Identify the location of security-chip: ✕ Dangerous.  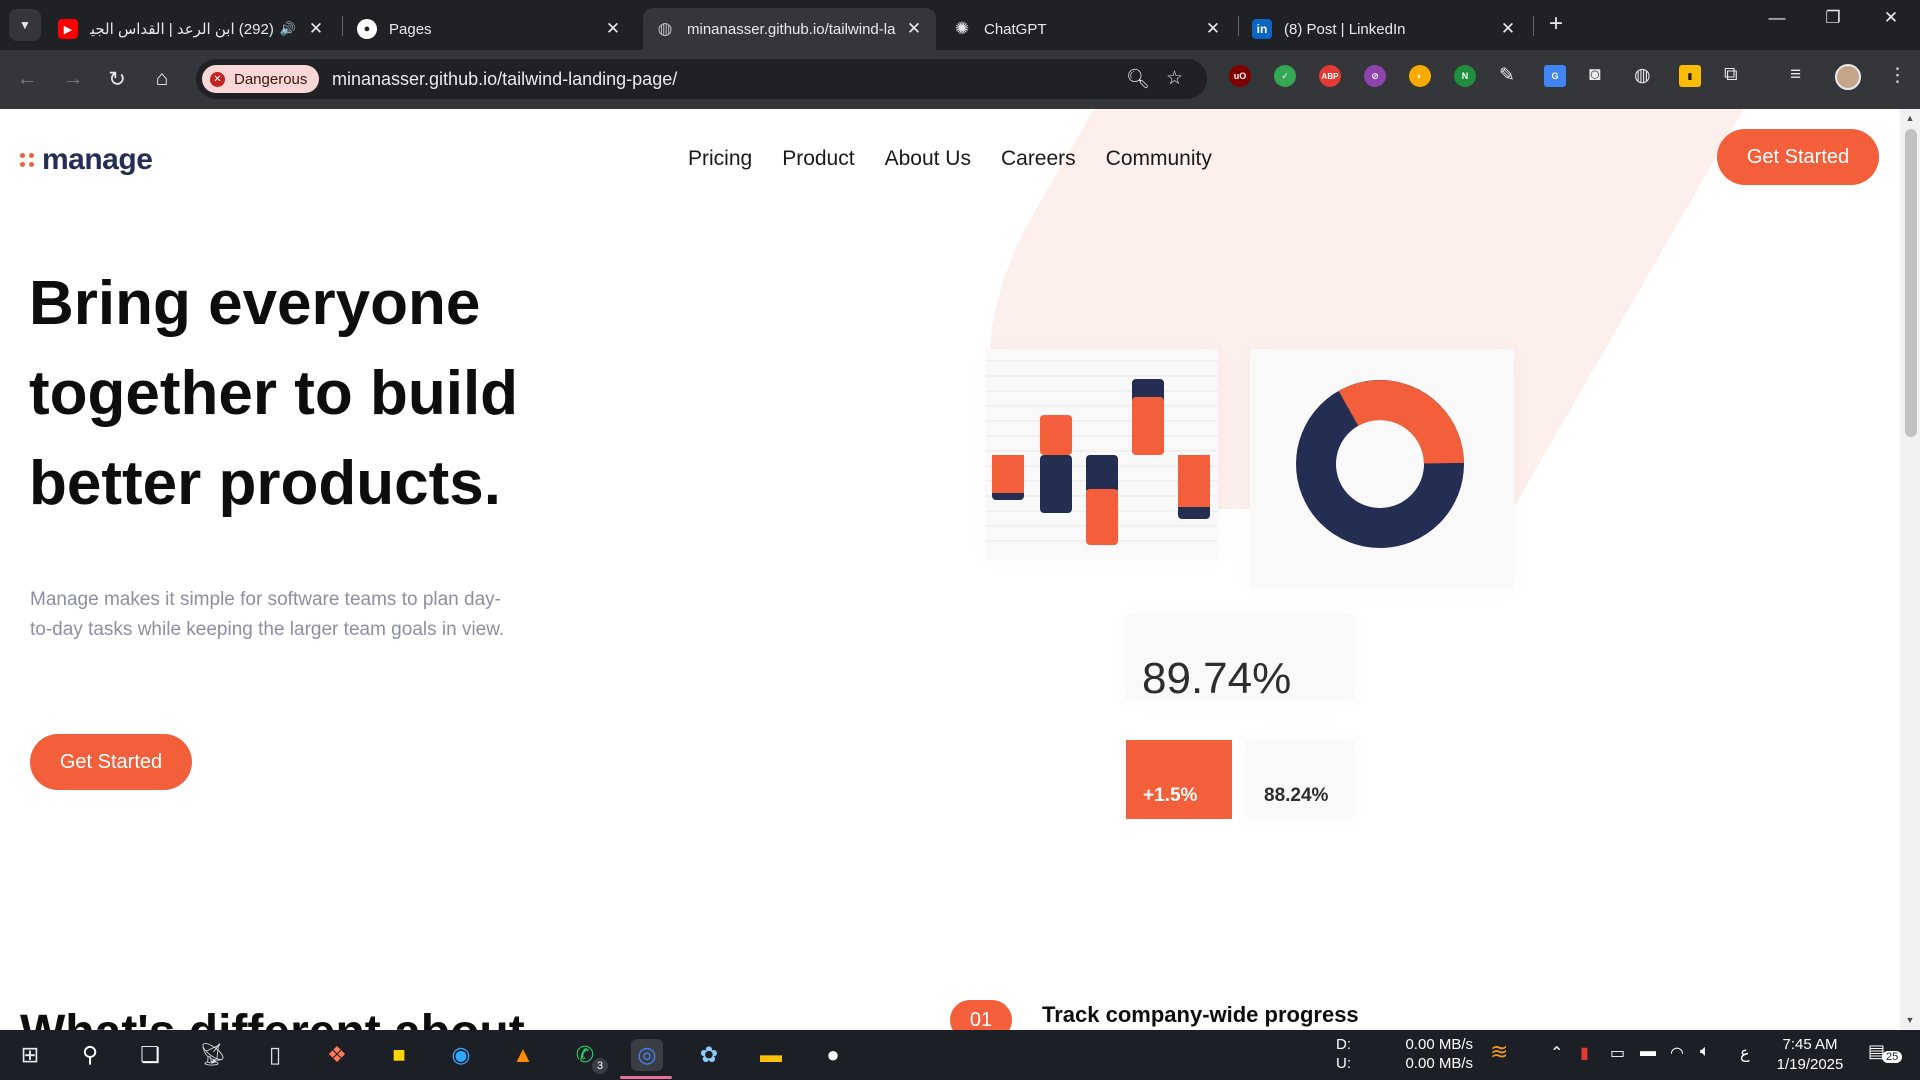
(261, 79).